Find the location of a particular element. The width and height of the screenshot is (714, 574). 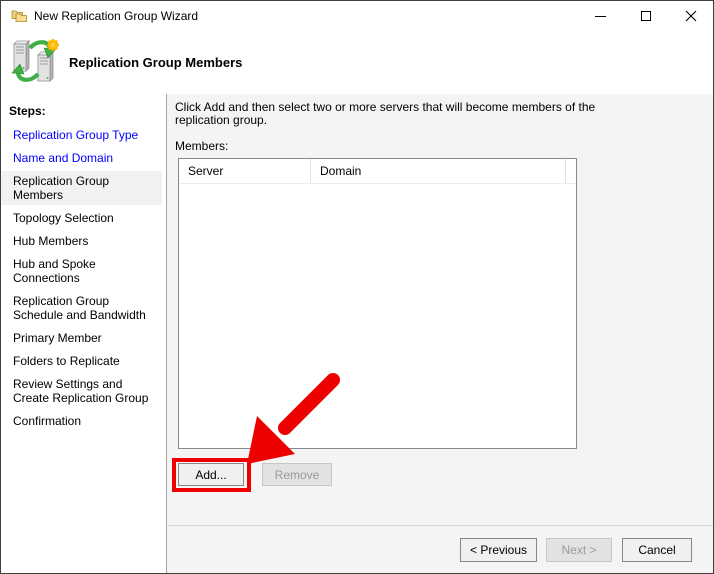

sidebar-item-name-and-domain: Name and Domain is located at coordinates (84, 158).